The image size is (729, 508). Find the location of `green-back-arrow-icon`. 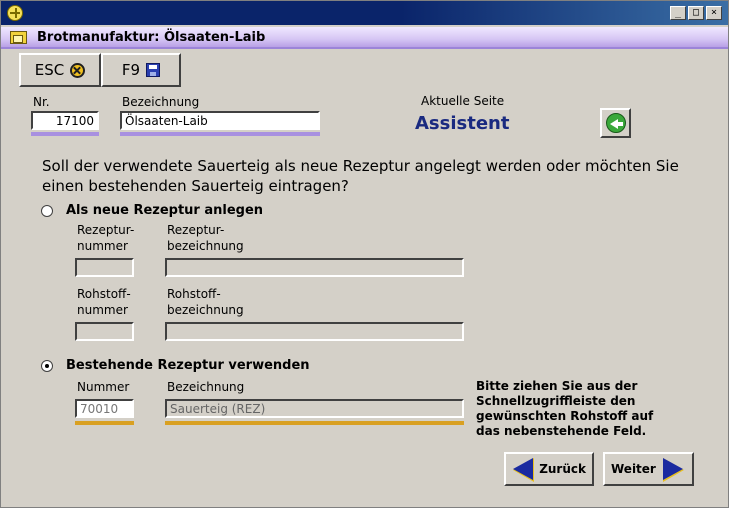

green-back-arrow-icon is located at coordinates (615, 123).